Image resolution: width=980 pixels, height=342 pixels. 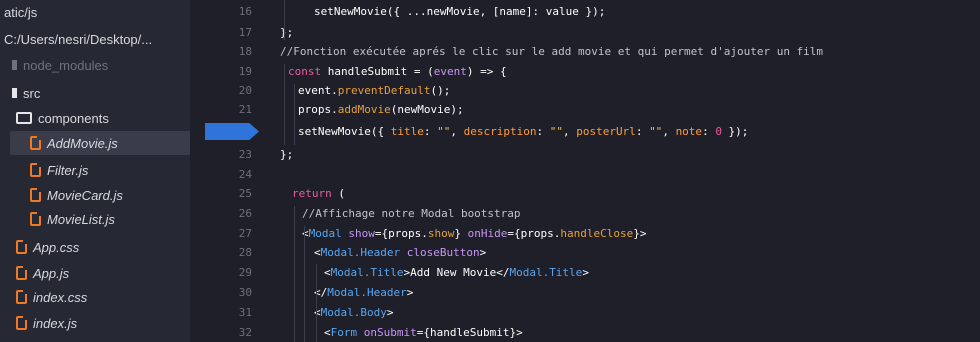 What do you see at coordinates (245, 272) in the screenshot?
I see `line-number: 29` at bounding box center [245, 272].